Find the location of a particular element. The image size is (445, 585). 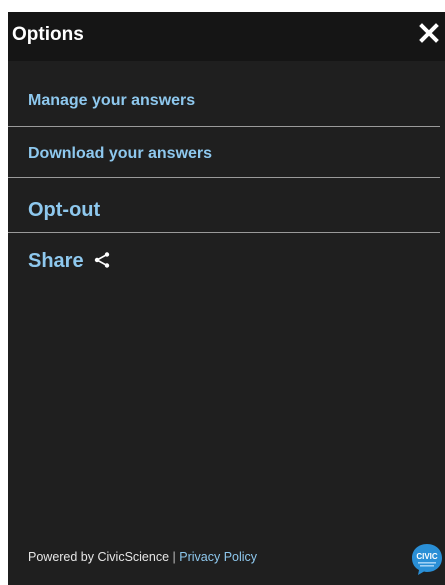

footer: Powered by CivicScience | Privacy Policy is located at coordinates (142, 557).